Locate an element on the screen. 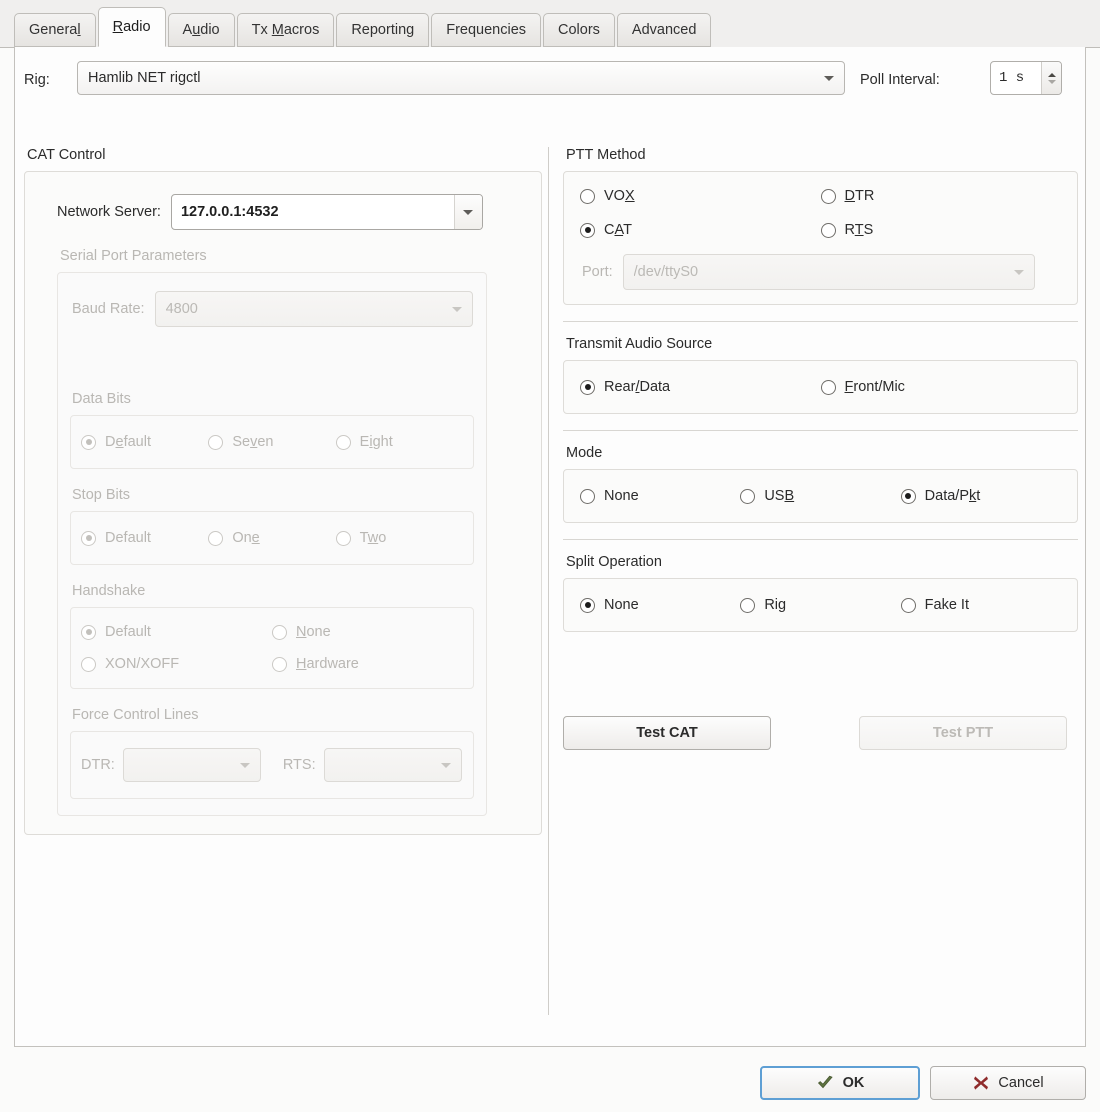 The height and width of the screenshot is (1112, 1100). spinner-up-icon is located at coordinates (1051, 74).